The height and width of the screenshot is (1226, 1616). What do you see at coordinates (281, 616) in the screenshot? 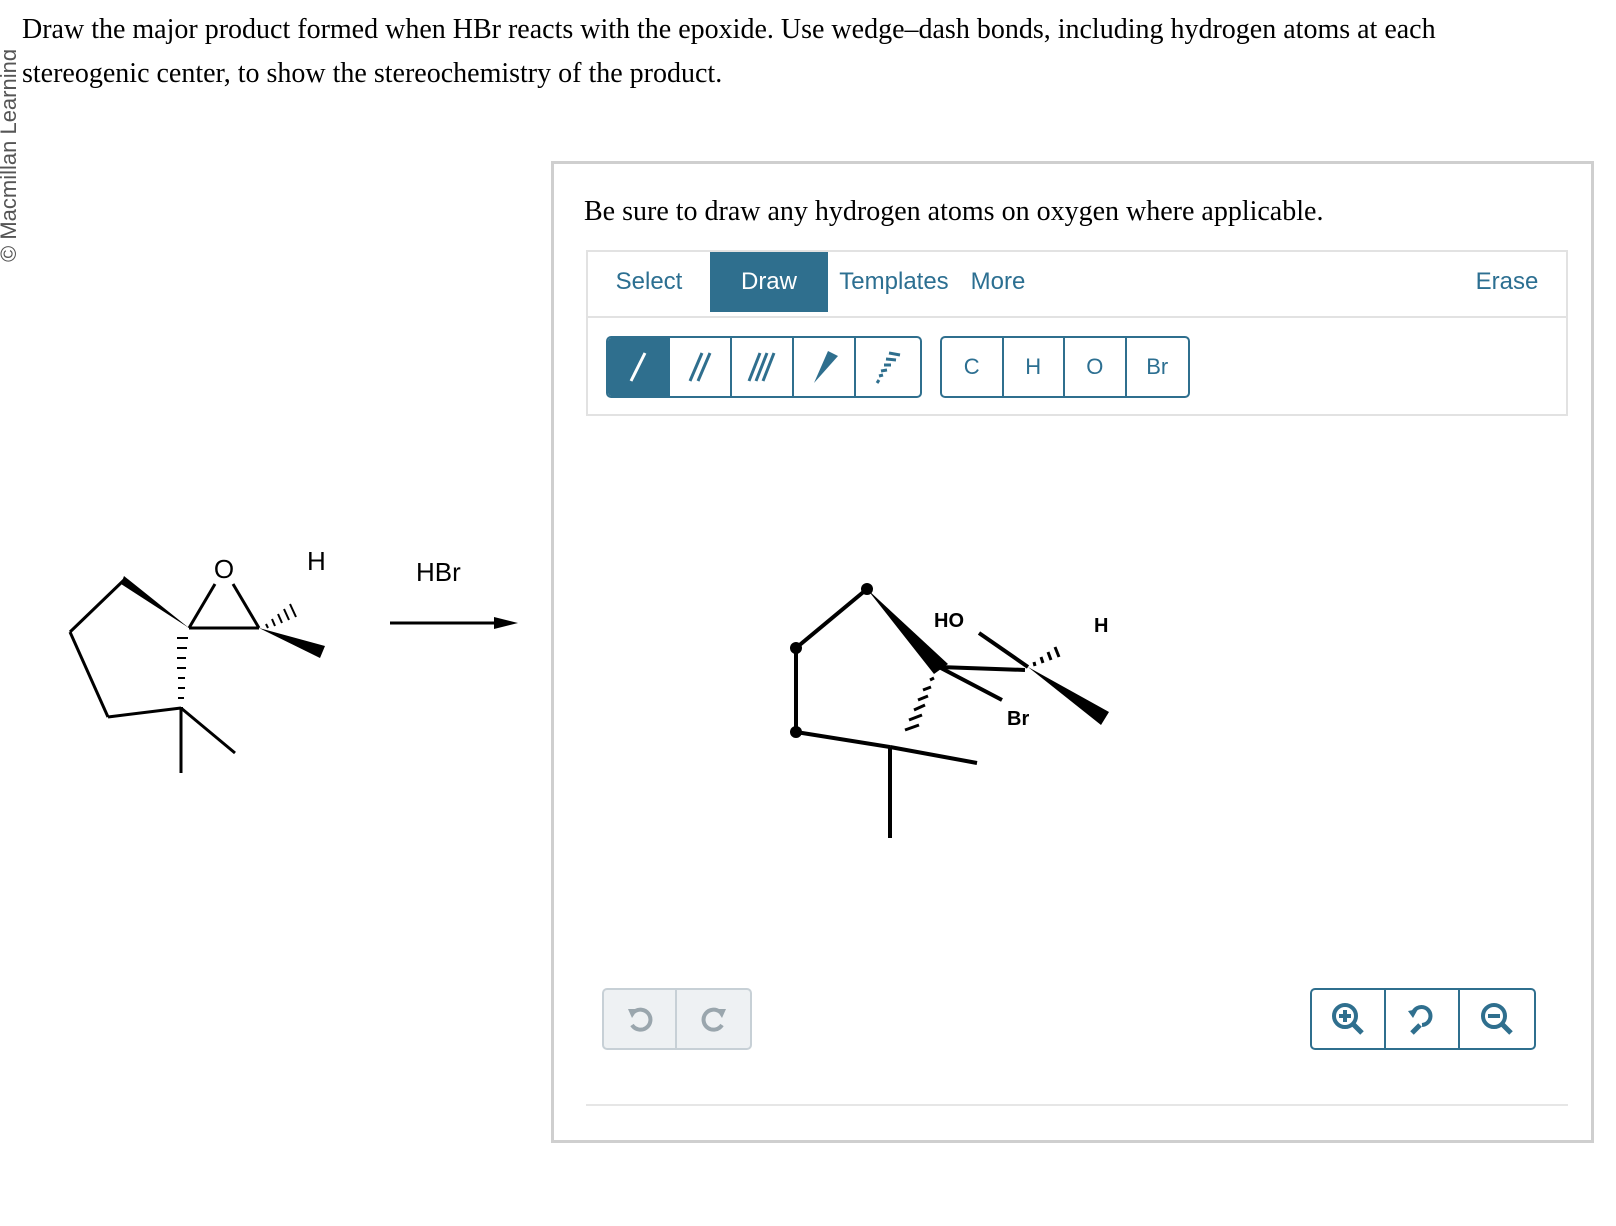
I see `reactant-dash-to-h` at bounding box center [281, 616].